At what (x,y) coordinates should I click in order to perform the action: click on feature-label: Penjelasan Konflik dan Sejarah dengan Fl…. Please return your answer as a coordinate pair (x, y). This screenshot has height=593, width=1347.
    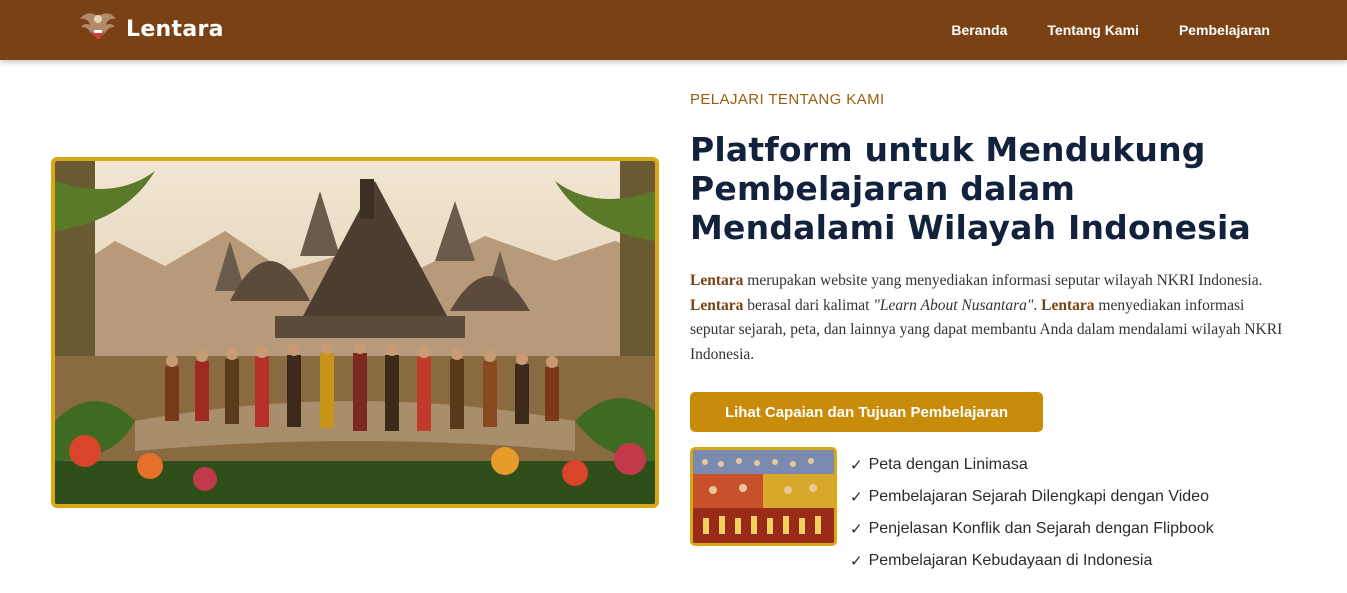
    Looking at the image, I should click on (1041, 528).